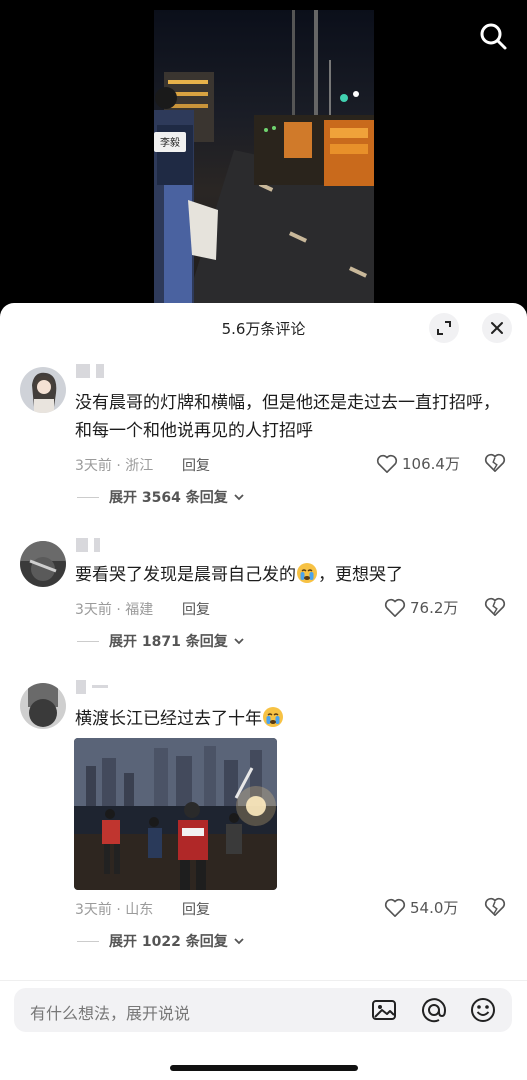 The width and height of the screenshot is (527, 1080). I want to click on like-button: 54.0万, so click(421, 907).